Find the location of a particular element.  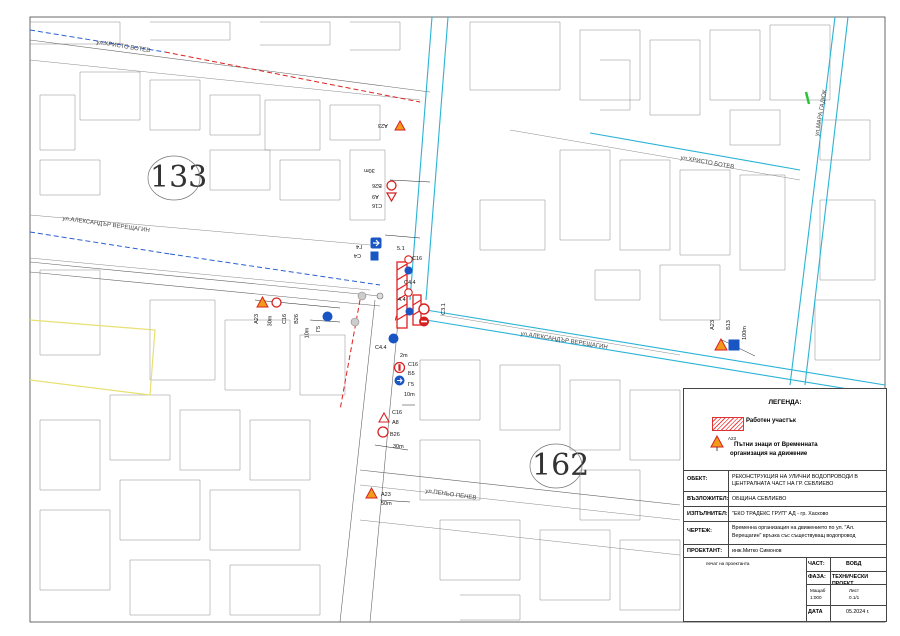

sheet-value: 0.1/1 is located at coordinates (854, 597).